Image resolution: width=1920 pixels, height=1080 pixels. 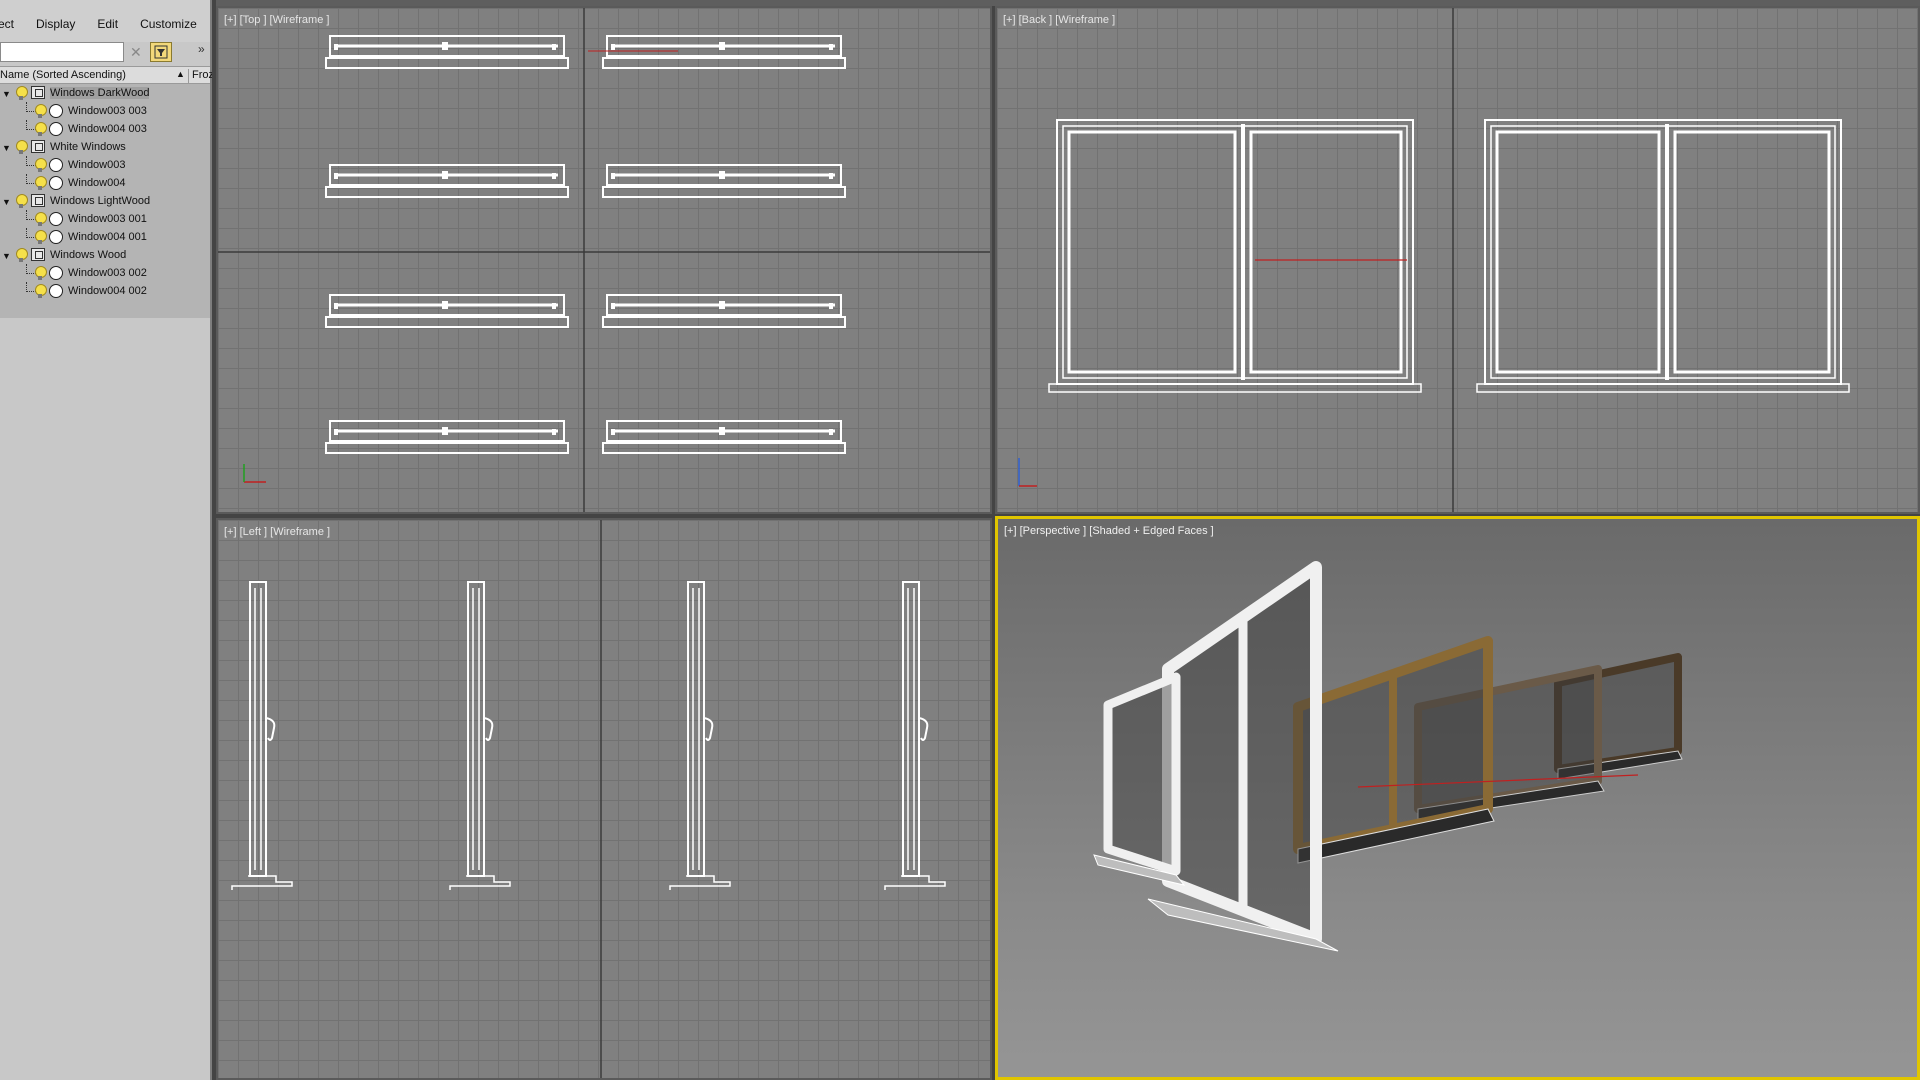 What do you see at coordinates (277, 532) in the screenshot?
I see `viewport-left-label: [+] [Left ] [Wireframe ]` at bounding box center [277, 532].